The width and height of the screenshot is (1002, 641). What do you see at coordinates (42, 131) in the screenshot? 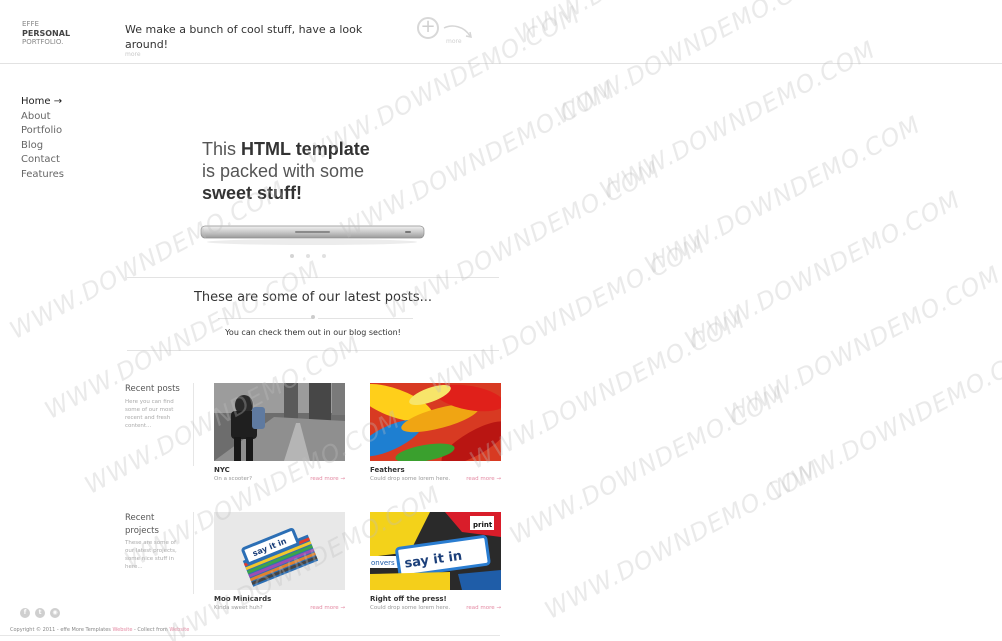
I see `nav-item-portfolio: Portfolio` at bounding box center [42, 131].